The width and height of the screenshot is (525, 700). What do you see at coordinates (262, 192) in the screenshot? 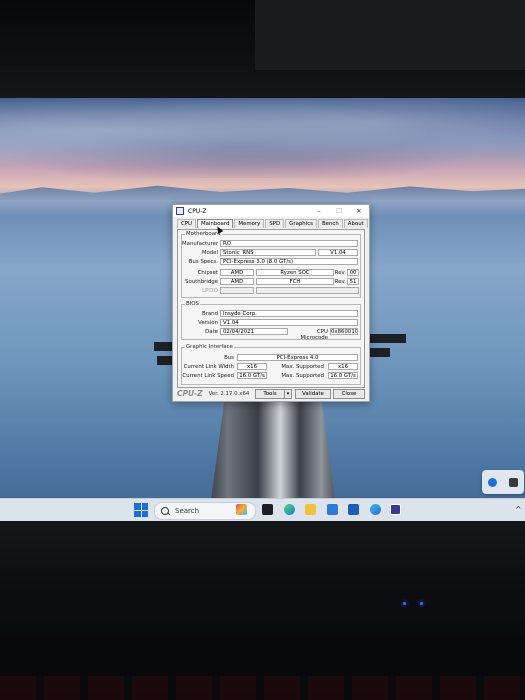
I see `wallpaper-mountains` at bounding box center [262, 192].